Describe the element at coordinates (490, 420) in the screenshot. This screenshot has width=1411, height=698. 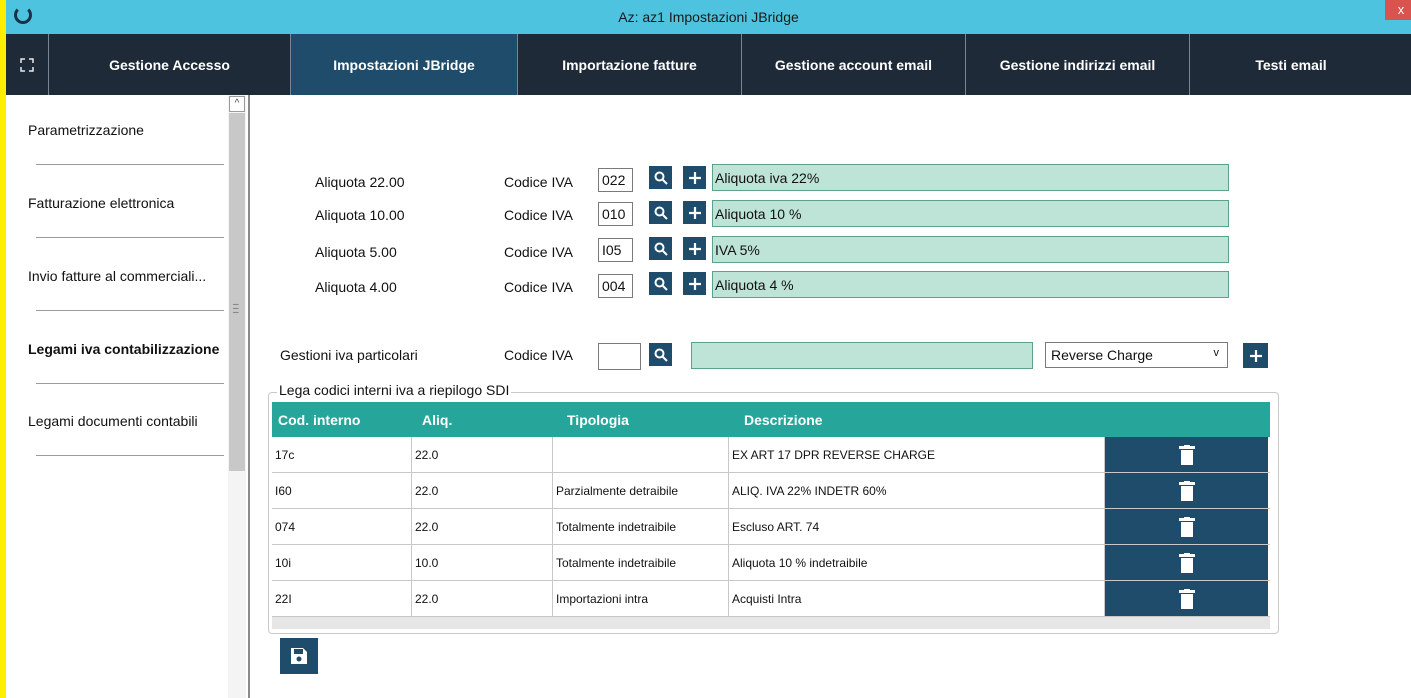
I see `column-header: Aliq.` at that location.